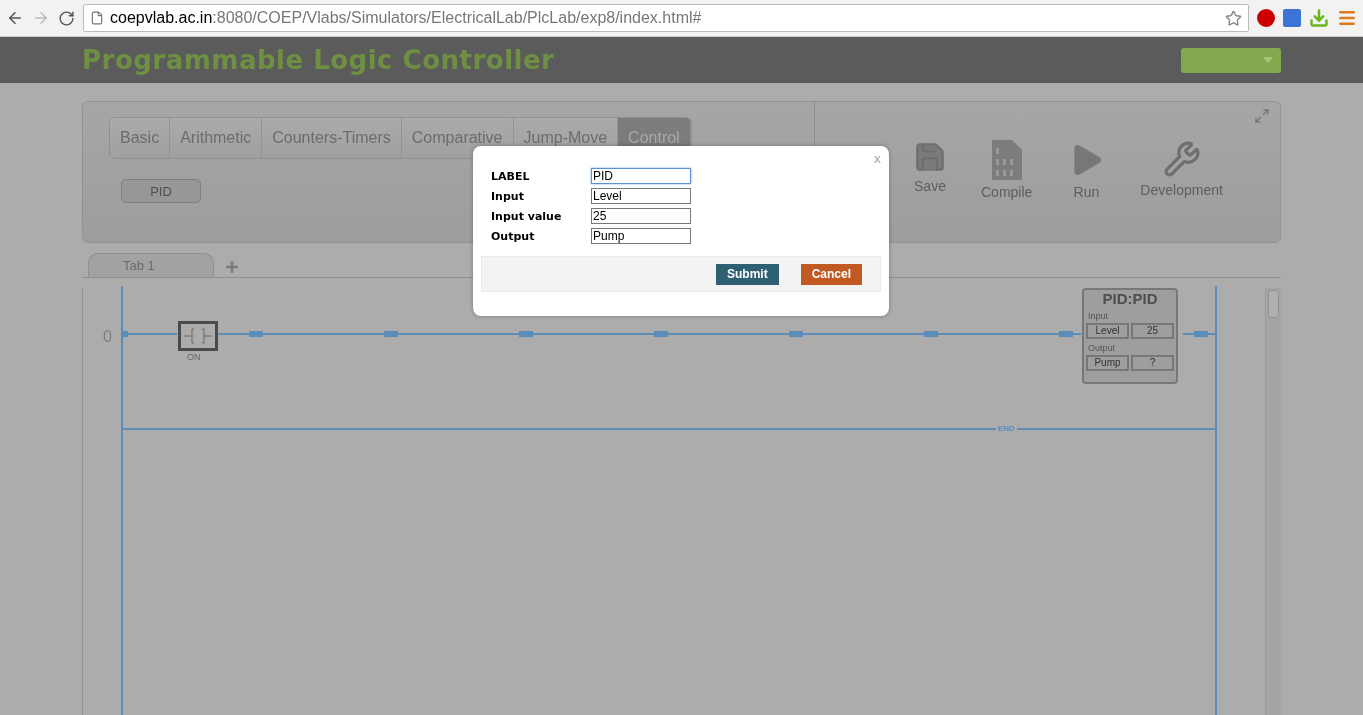 The width and height of the screenshot is (1363, 715). What do you see at coordinates (666, 18) in the screenshot?
I see `address-bar: coepvlab.ac.in:8080/COEP/Vlabs/Simulators/ElectricalLab/PlcLab/exp8/index.html#` at bounding box center [666, 18].